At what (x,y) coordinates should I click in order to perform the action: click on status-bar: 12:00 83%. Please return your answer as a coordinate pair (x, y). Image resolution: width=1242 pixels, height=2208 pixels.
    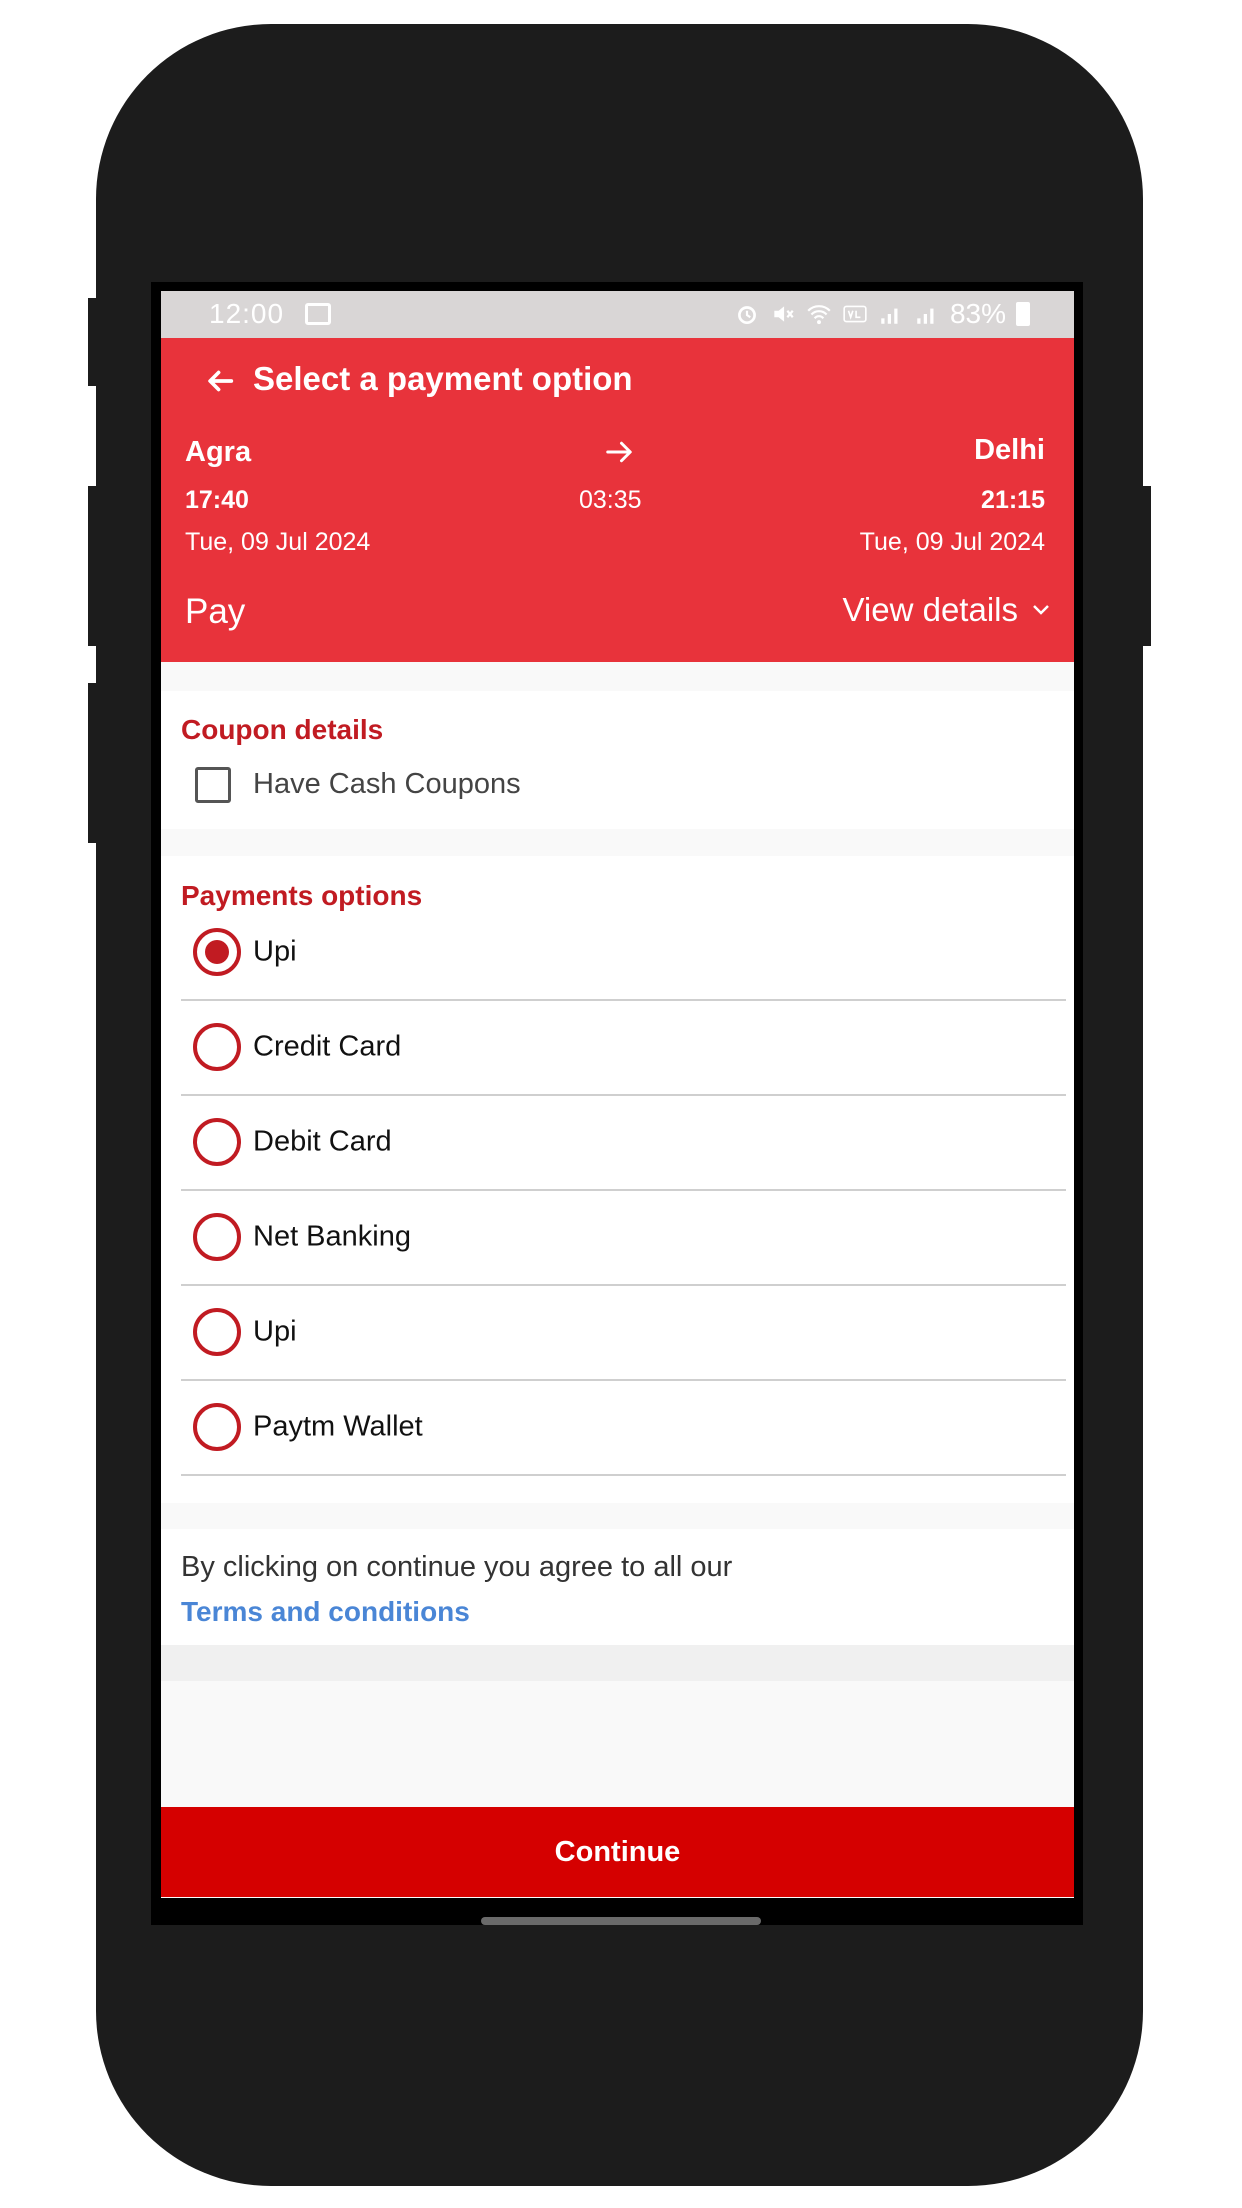
    Looking at the image, I should click on (617, 314).